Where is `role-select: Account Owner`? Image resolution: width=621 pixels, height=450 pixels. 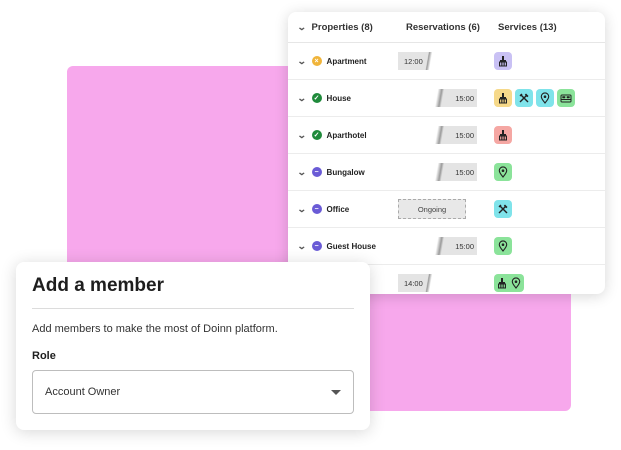 role-select: Account Owner is located at coordinates (193, 392).